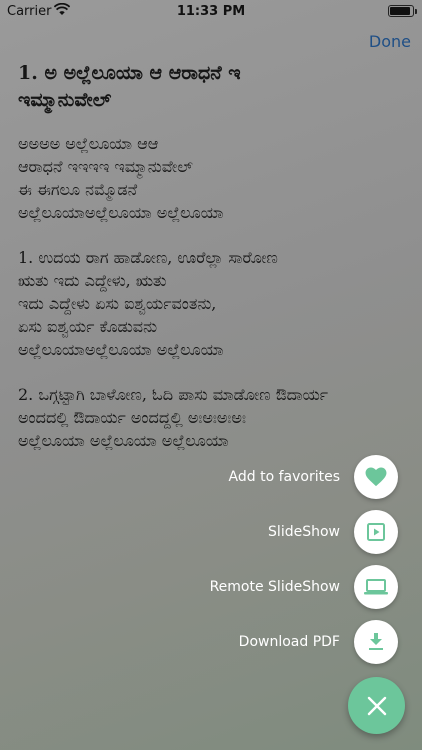 The height and width of the screenshot is (750, 422). What do you see at coordinates (304, 532) in the screenshot?
I see `slideshow-label: SlideShow` at bounding box center [304, 532].